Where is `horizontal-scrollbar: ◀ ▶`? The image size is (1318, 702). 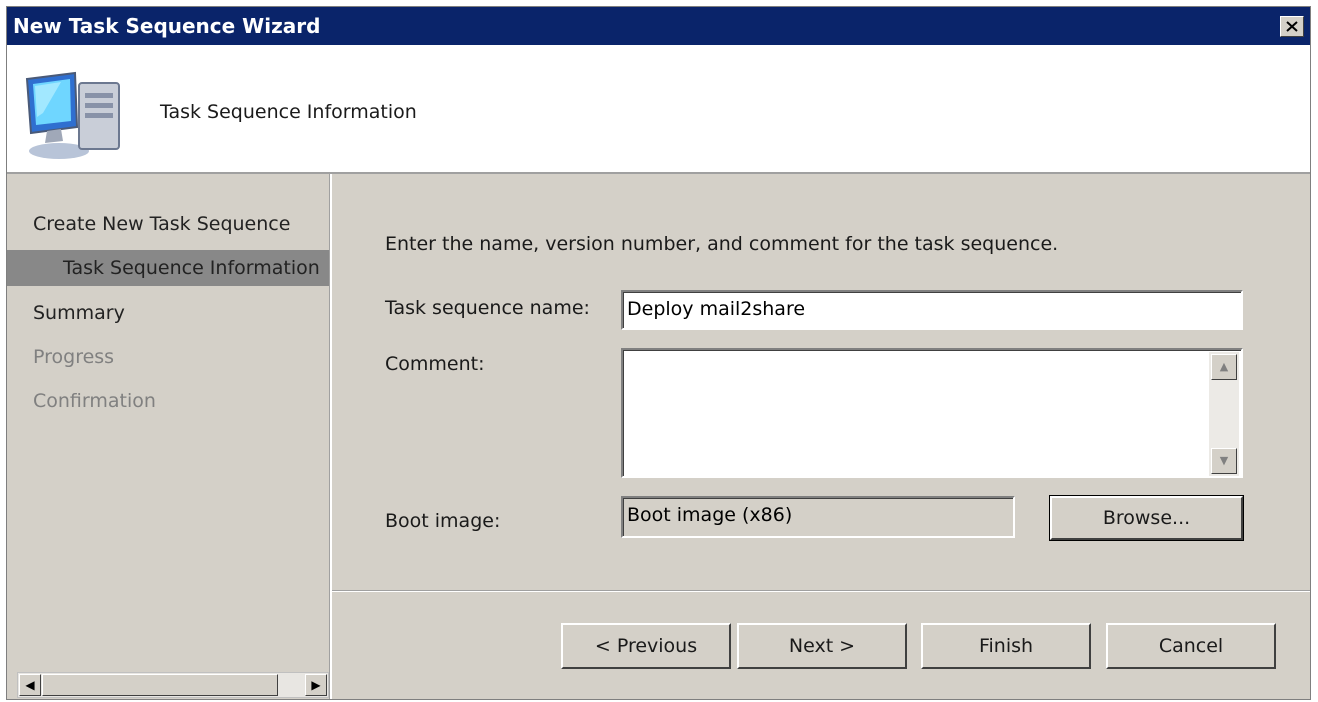
horizontal-scrollbar: ◀ ▶ is located at coordinates (173, 685).